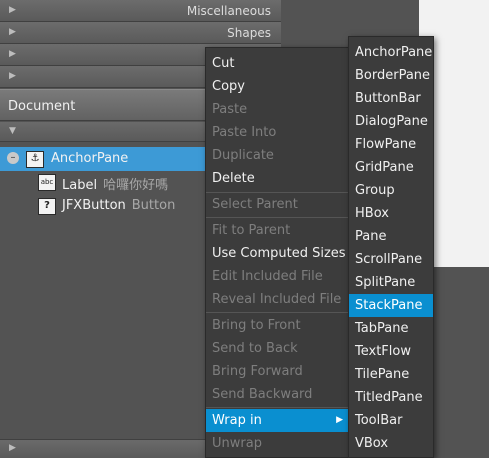 The image size is (489, 458). Describe the element at coordinates (90, 158) in the screenshot. I see `tree-item-label: AnchorPane` at that location.